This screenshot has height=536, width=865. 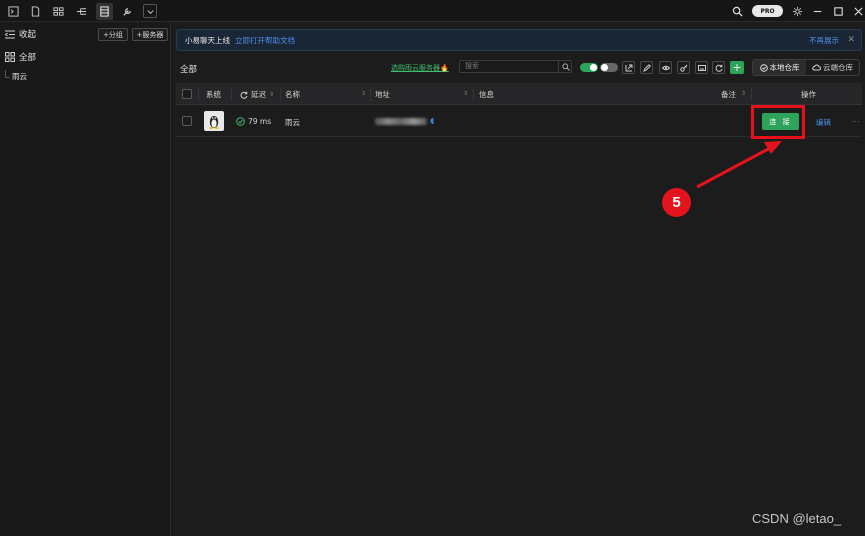 What do you see at coordinates (244, 95) in the screenshot?
I see `refresh-latency-icon` at bounding box center [244, 95].